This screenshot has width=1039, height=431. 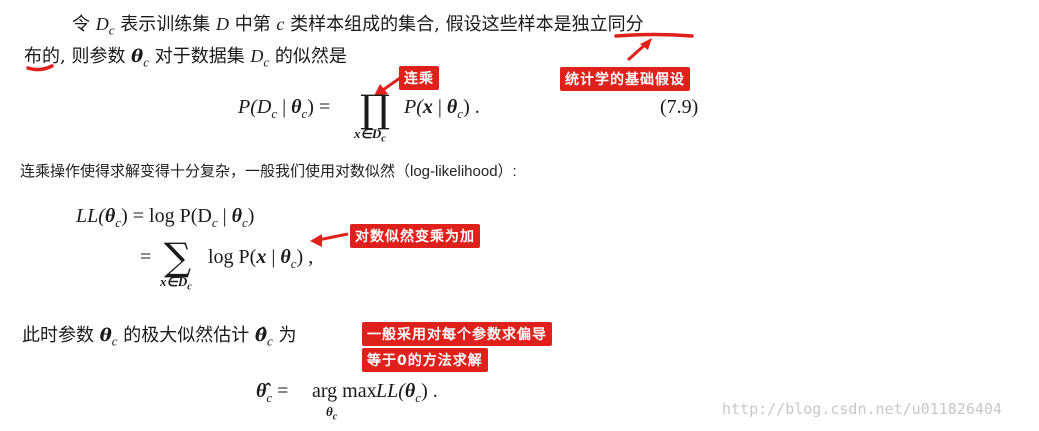 I want to click on annotation-derivative: 一般采用对每个参数求偏导 等于0的方法求解, so click(x=457, y=347).